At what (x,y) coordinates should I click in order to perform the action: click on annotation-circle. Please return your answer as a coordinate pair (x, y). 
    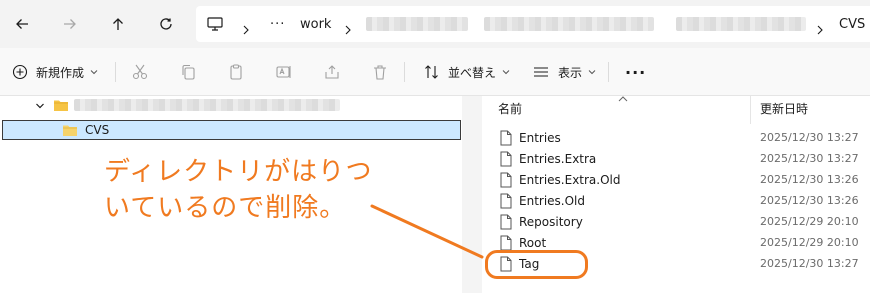
    Looking at the image, I should click on (536, 264).